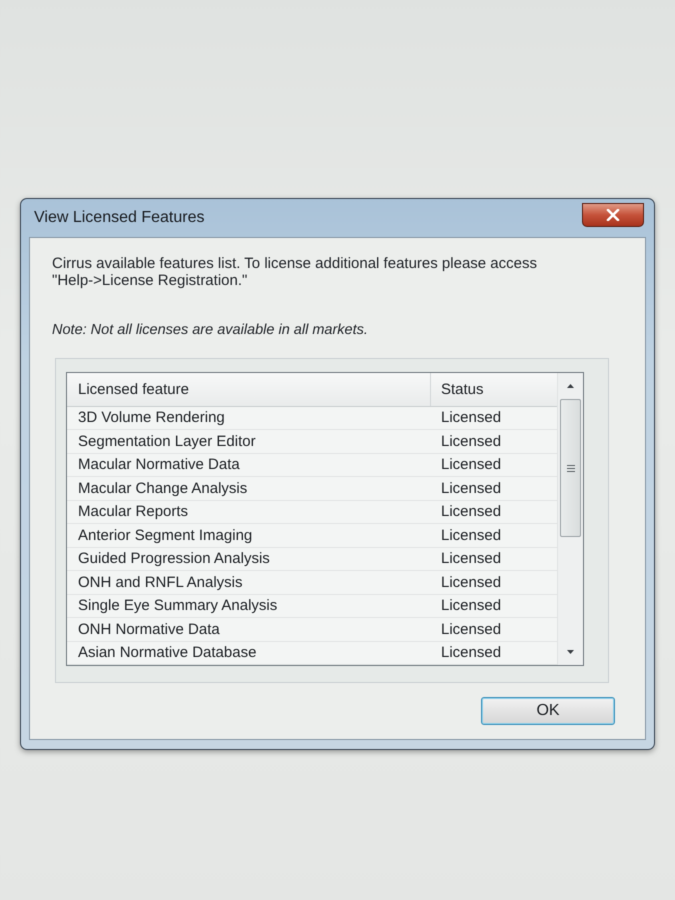  I want to click on close-button, so click(613, 215).